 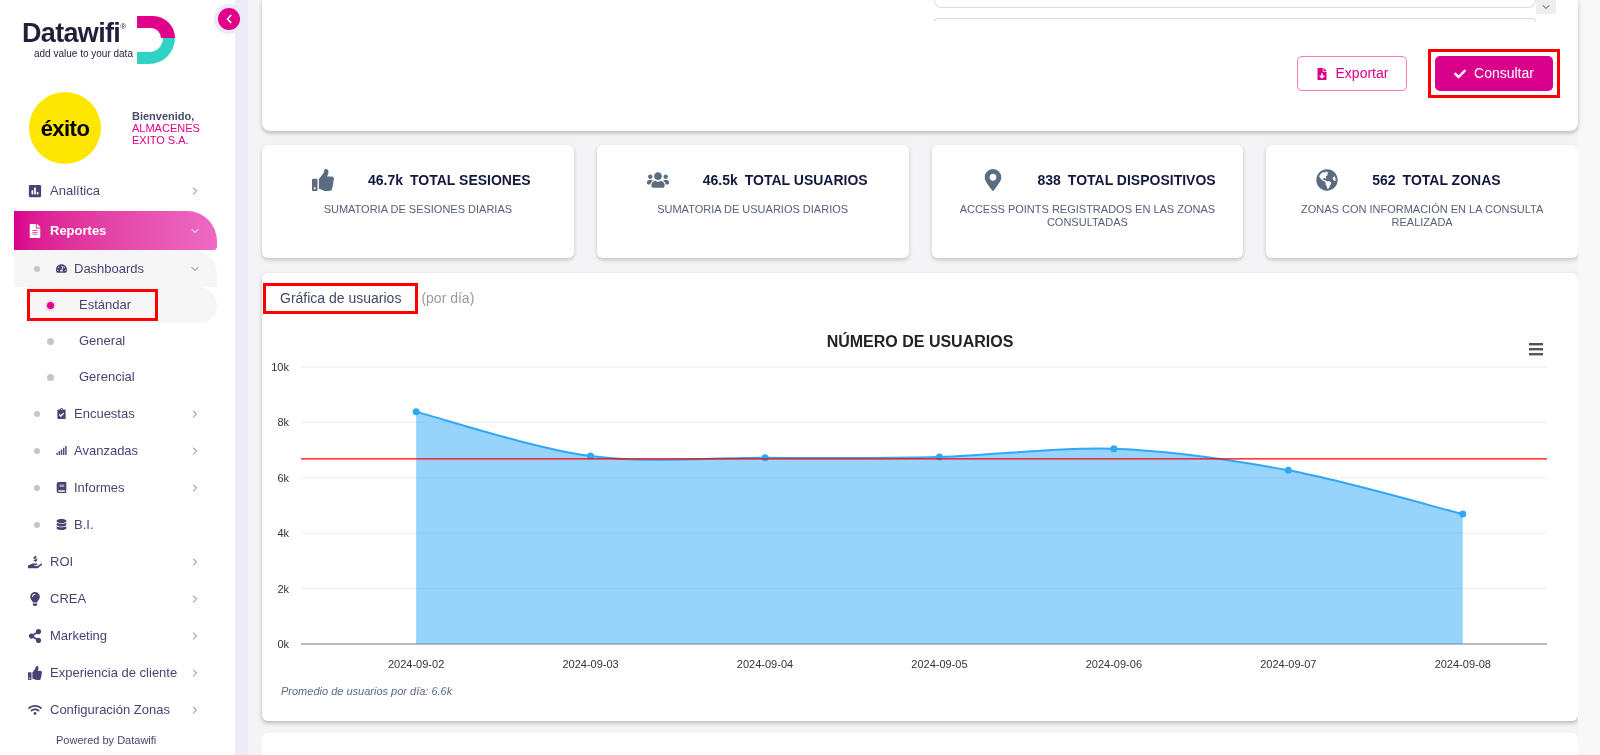 I want to click on sidebar-item: ROI, so click(x=115, y=561).